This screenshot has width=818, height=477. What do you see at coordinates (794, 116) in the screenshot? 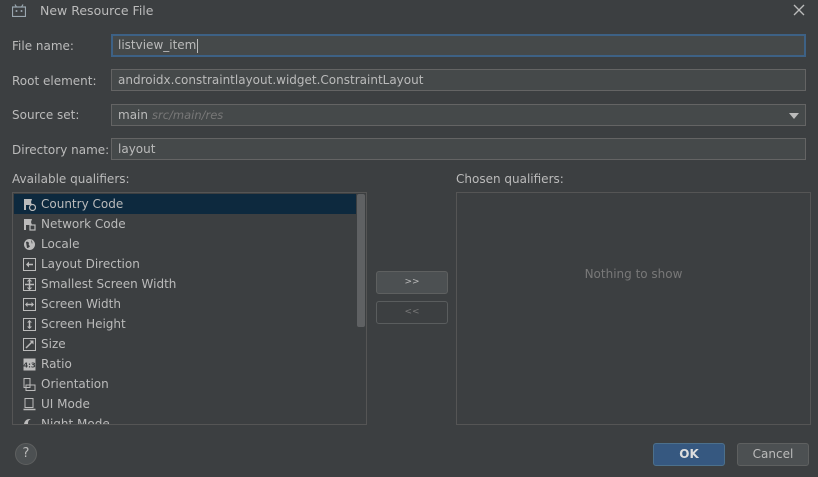
I see `chevron-down-icon` at bounding box center [794, 116].